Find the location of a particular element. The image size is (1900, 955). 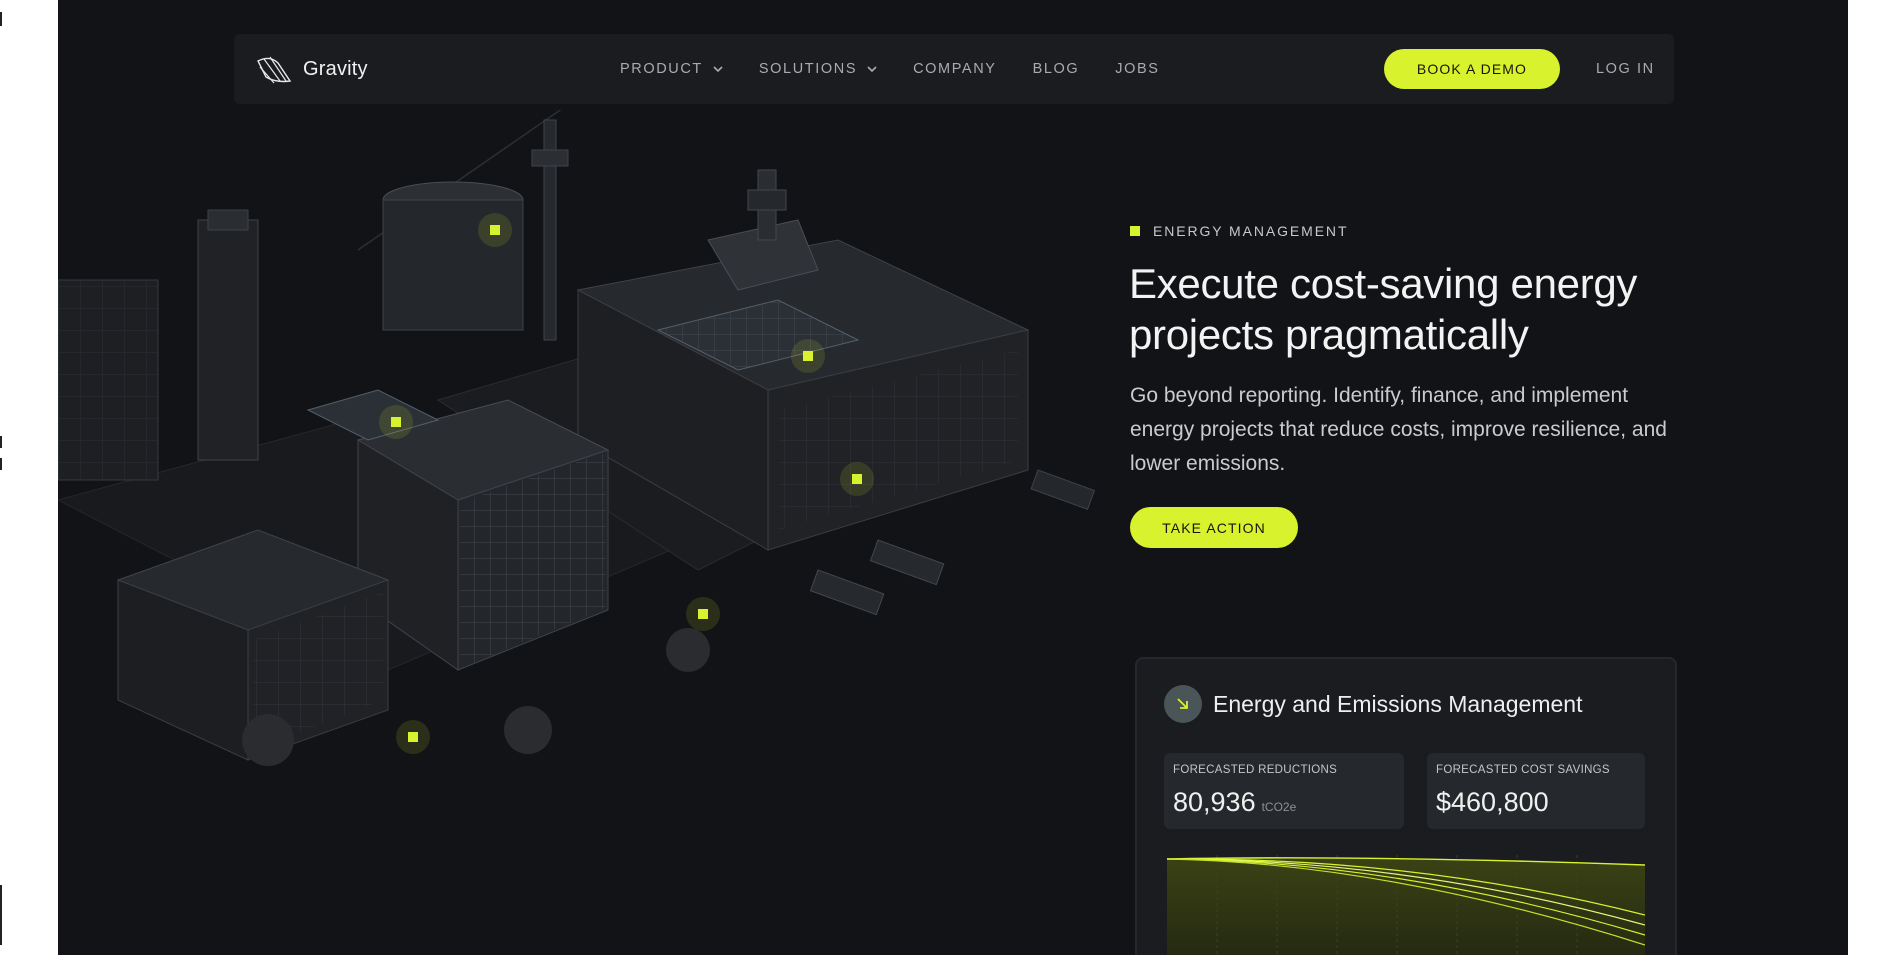

eyebrow-label: ENERGY MANAGEMENT is located at coordinates (1251, 231).